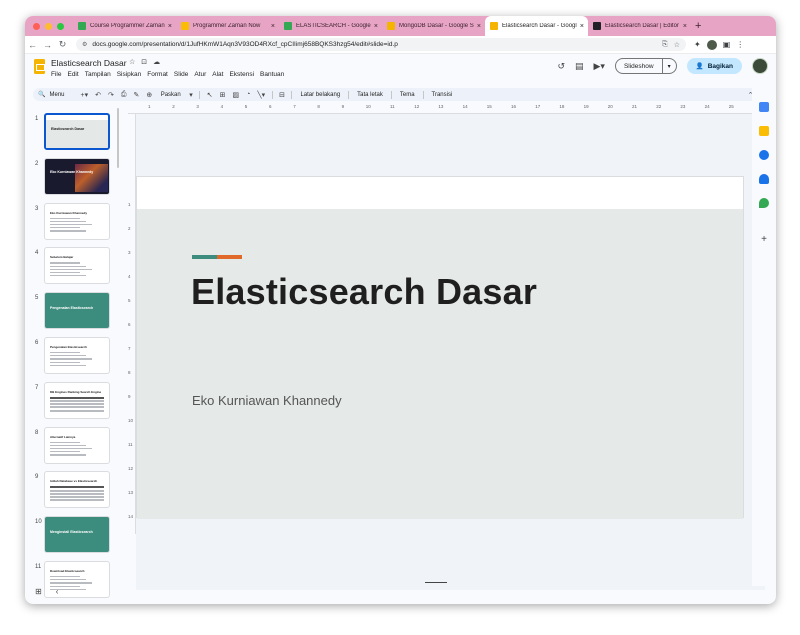  Describe the element at coordinates (714, 66) in the screenshot. I see `share-button: 👤 Bagikan` at that location.